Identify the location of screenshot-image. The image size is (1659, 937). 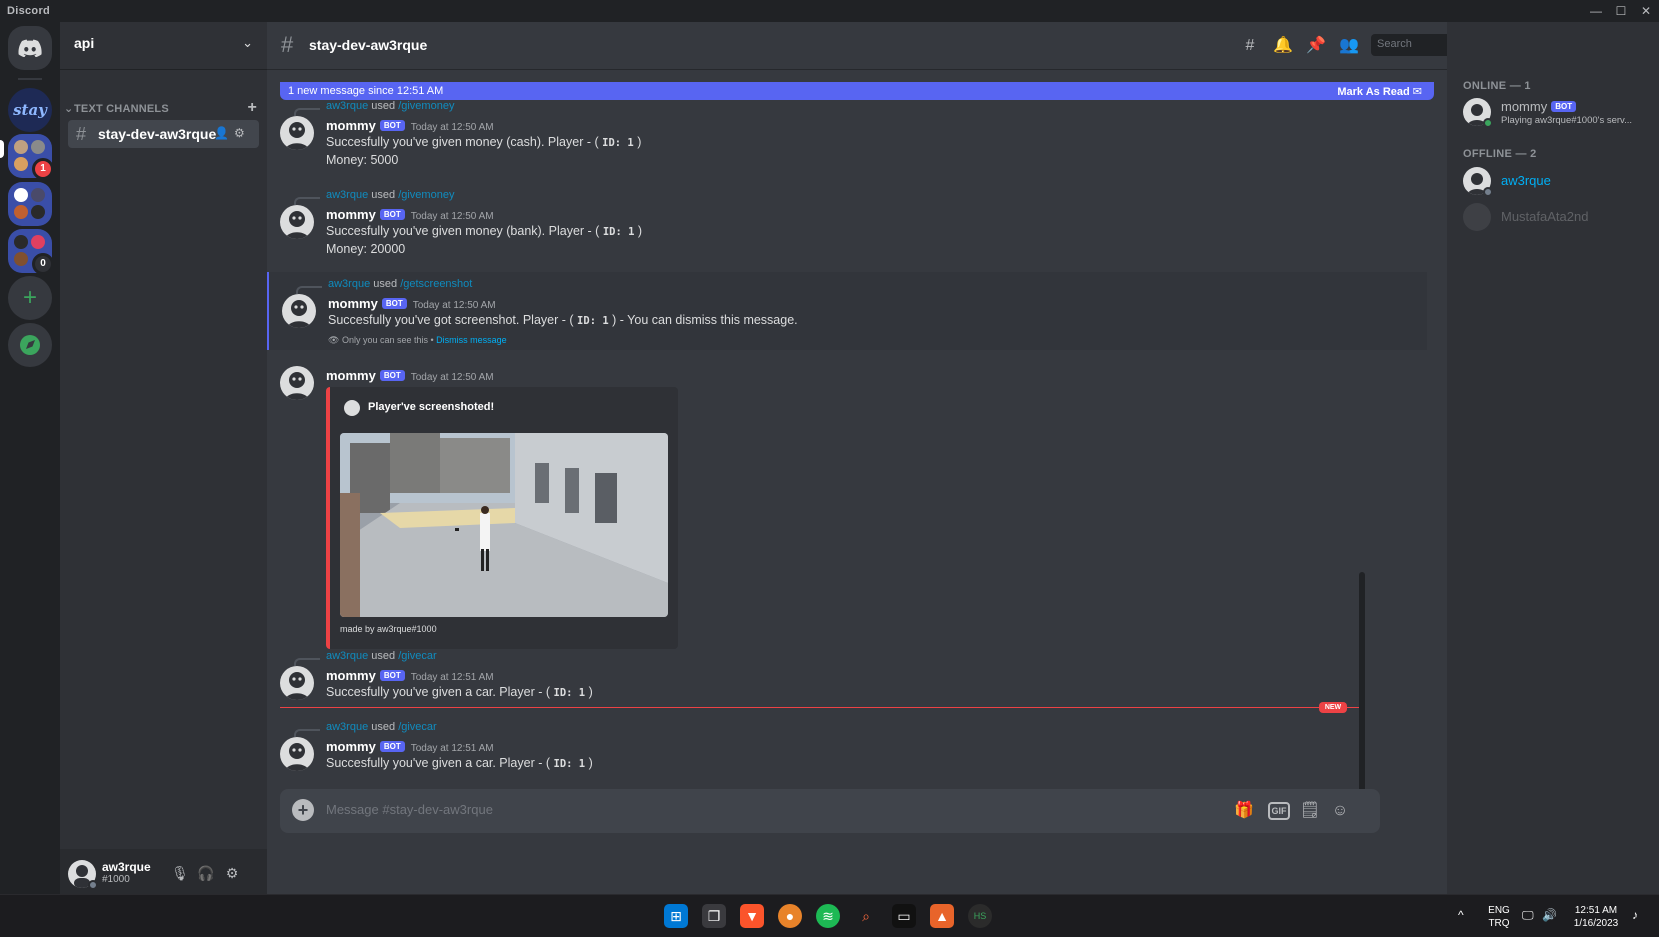
(504, 525).